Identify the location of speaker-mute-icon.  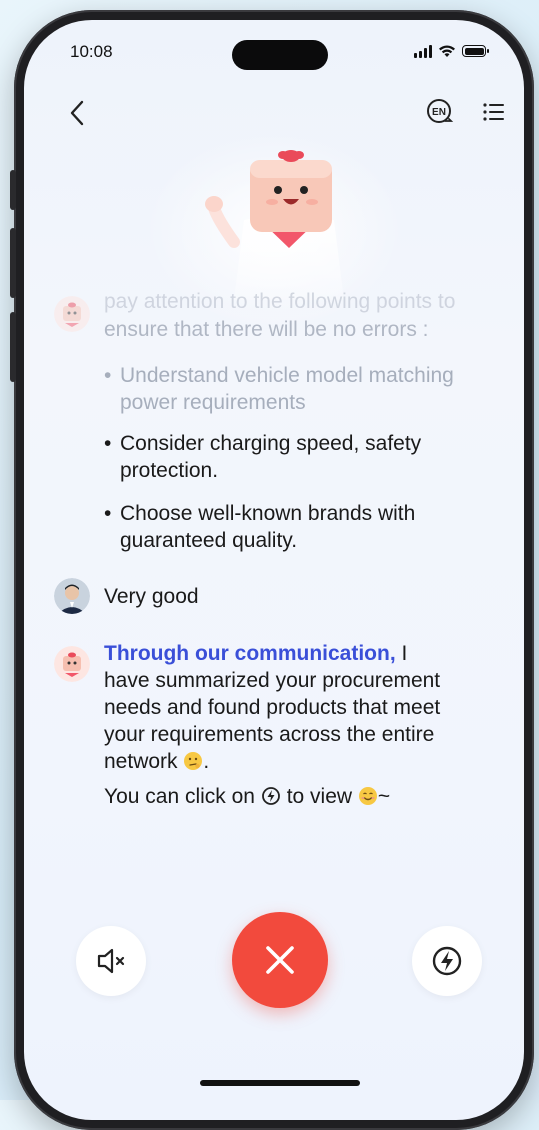
(111, 961).